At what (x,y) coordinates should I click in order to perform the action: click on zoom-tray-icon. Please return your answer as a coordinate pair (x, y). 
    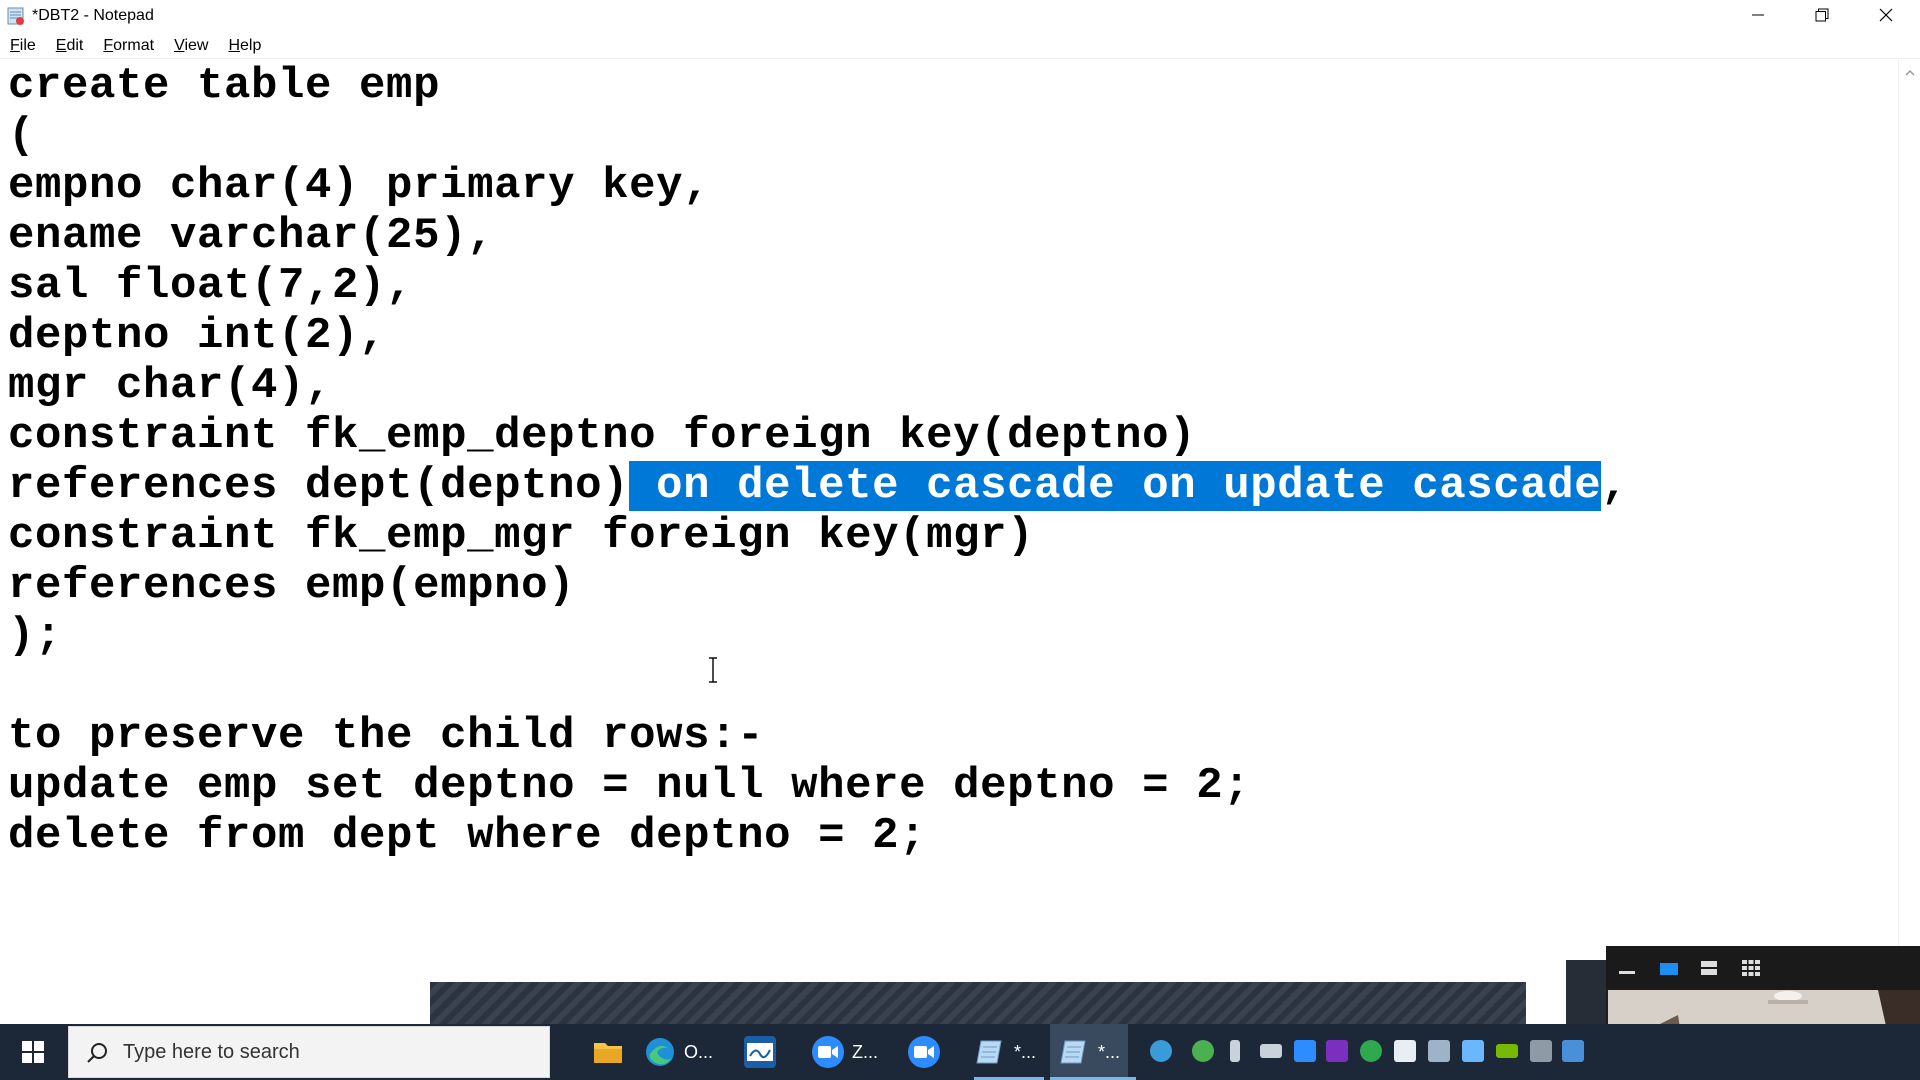
    Looking at the image, I should click on (1305, 1051).